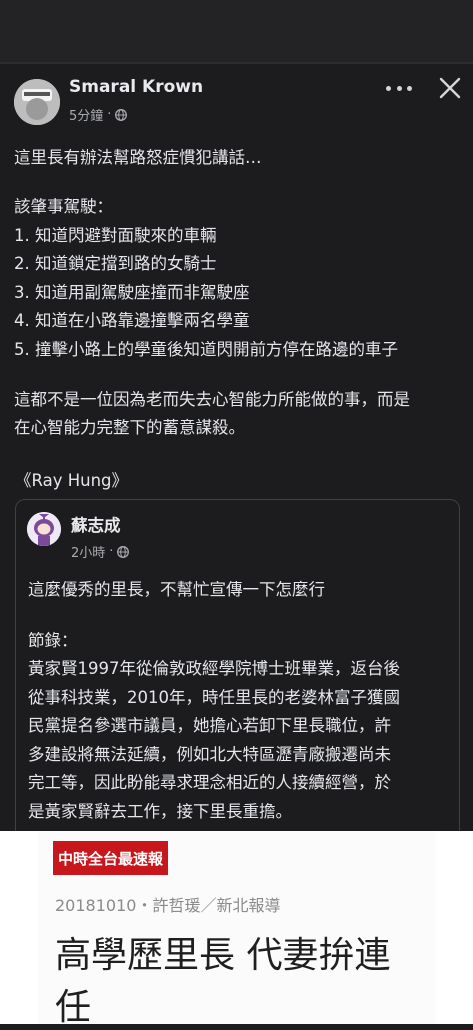 This screenshot has height=1030, width=473. I want to click on author-avatar, so click(37, 102).